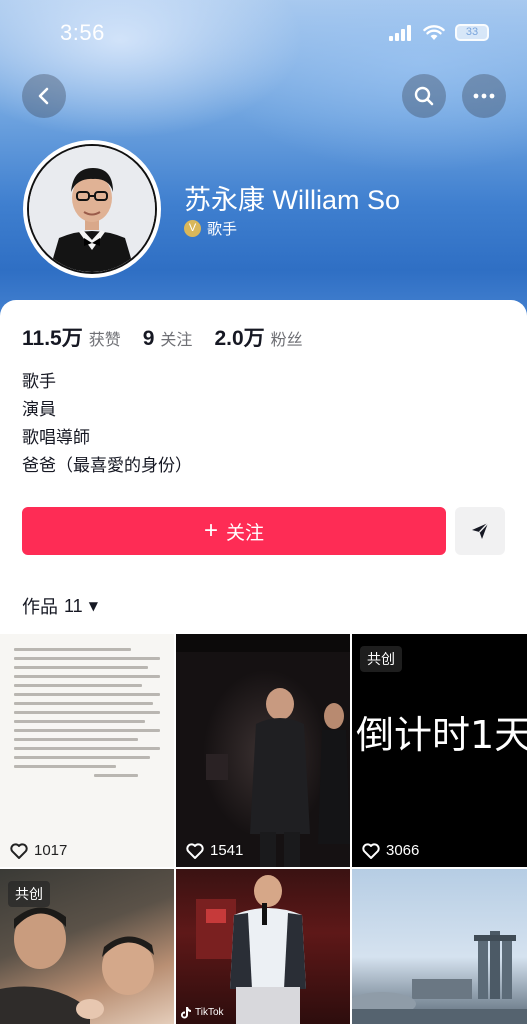  Describe the element at coordinates (93, 606) in the screenshot. I see `chevron-down-icon: ▼` at that location.